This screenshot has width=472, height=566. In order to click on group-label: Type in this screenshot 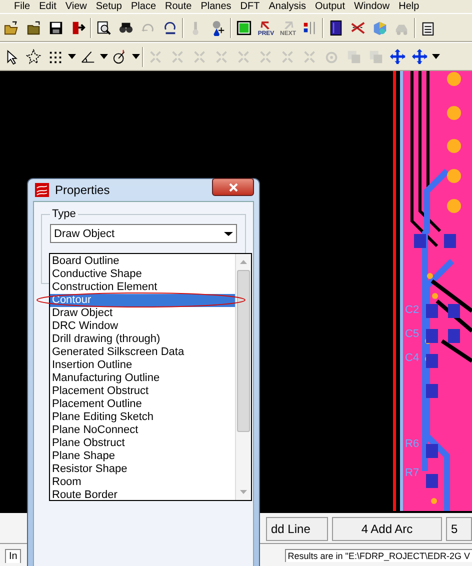, I will do `click(64, 214)`.